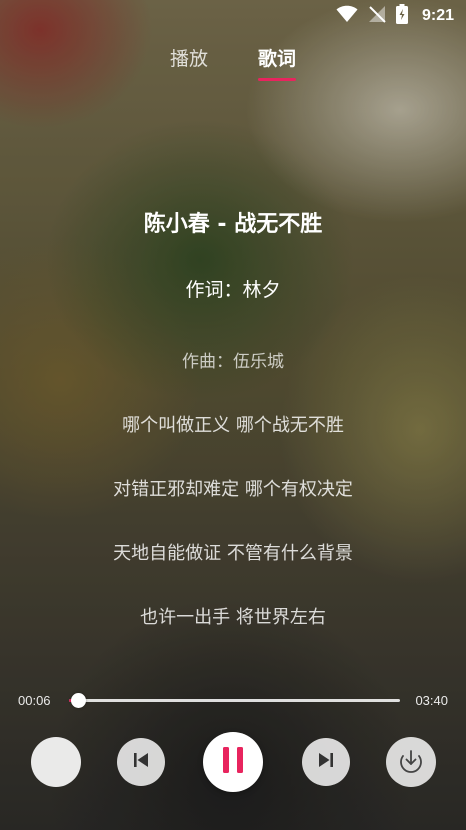  Describe the element at coordinates (233, 362) in the screenshot. I see `lyric-line: 作曲：伍乐城` at that location.